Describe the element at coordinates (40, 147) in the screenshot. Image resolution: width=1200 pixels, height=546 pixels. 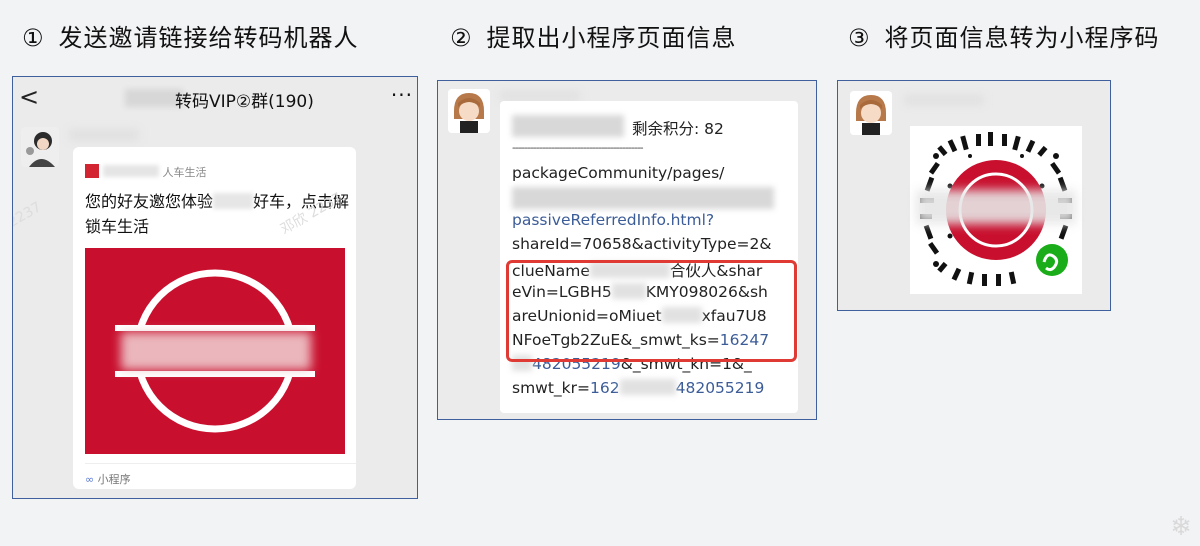
I see `sender-avatar` at that location.